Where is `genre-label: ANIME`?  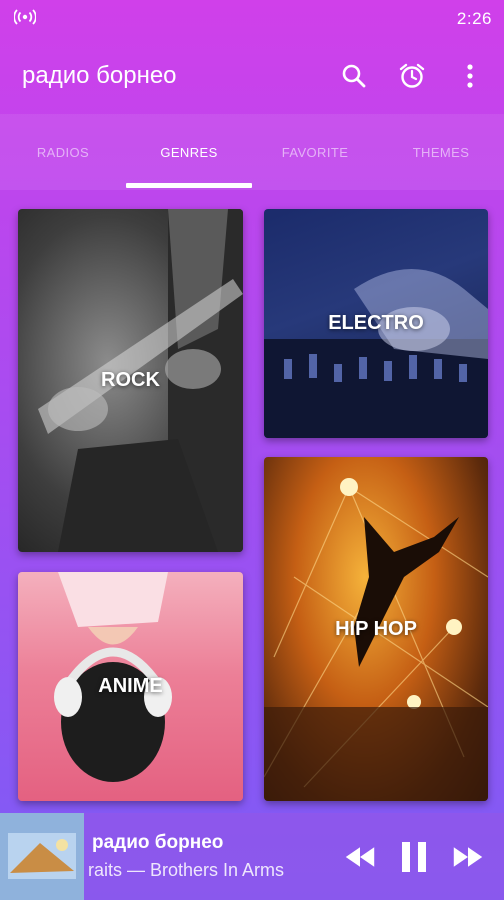 genre-label: ANIME is located at coordinates (130, 686).